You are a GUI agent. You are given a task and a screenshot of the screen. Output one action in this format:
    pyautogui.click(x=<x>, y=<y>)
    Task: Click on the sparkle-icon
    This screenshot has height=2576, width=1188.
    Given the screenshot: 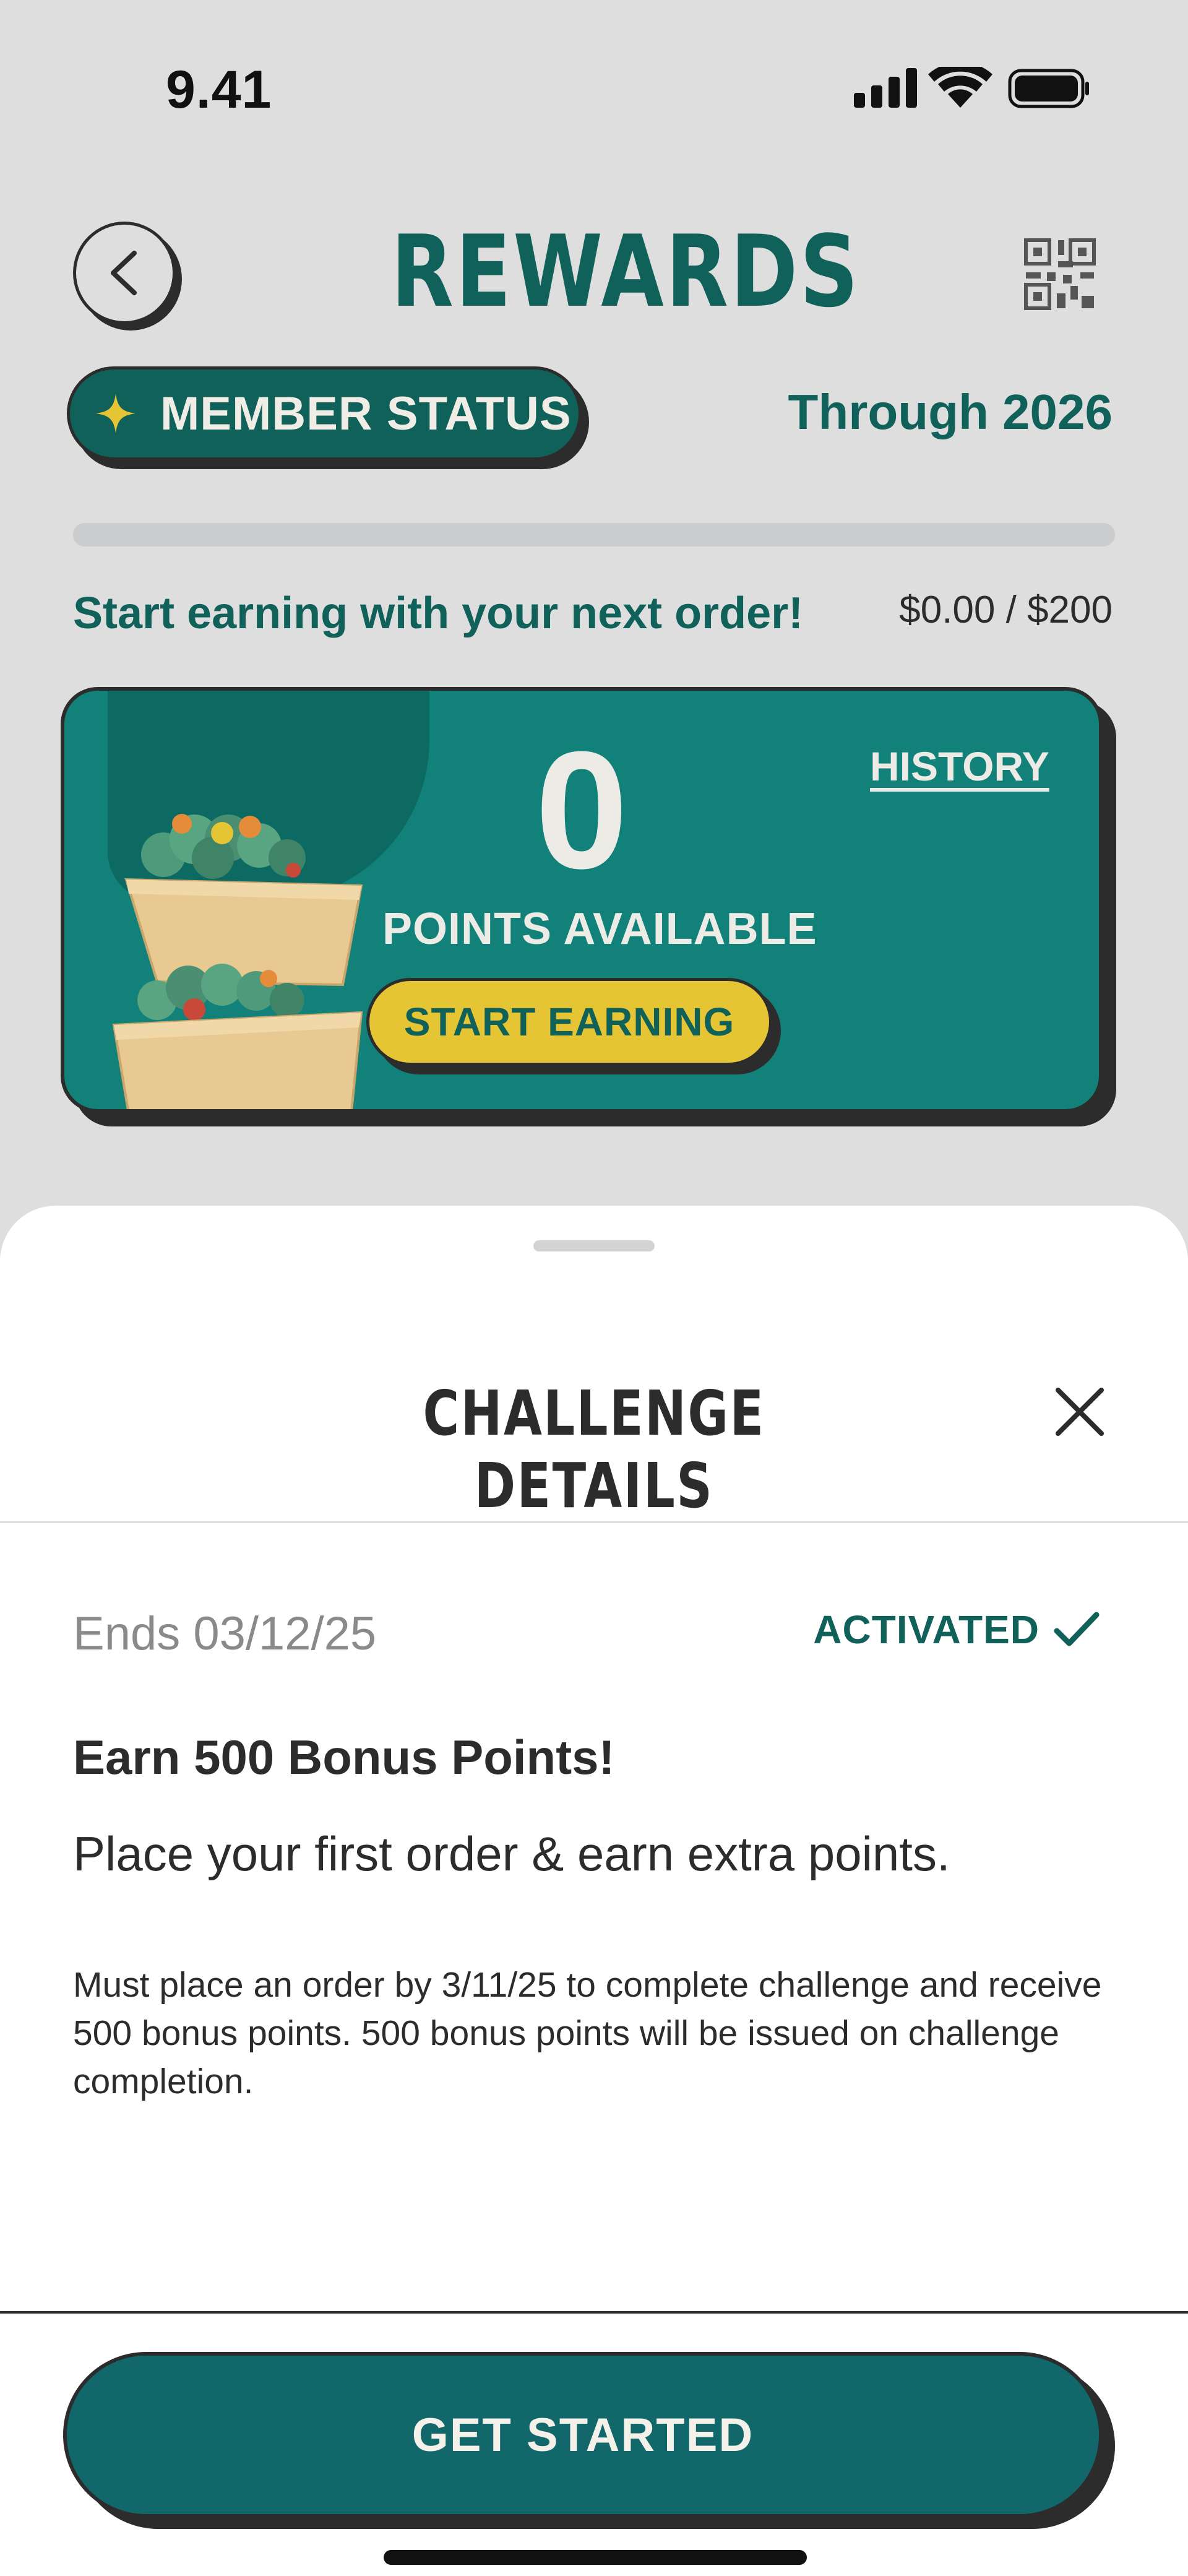 What is the action you would take?
    pyautogui.click(x=116, y=413)
    